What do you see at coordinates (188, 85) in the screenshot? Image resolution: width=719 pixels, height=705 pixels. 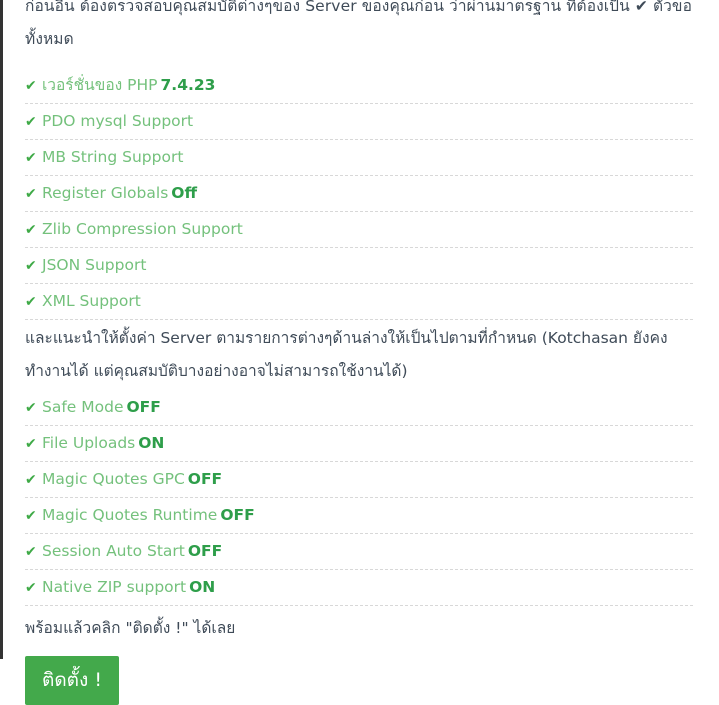 I see `requirement-value: 7.4.23` at bounding box center [188, 85].